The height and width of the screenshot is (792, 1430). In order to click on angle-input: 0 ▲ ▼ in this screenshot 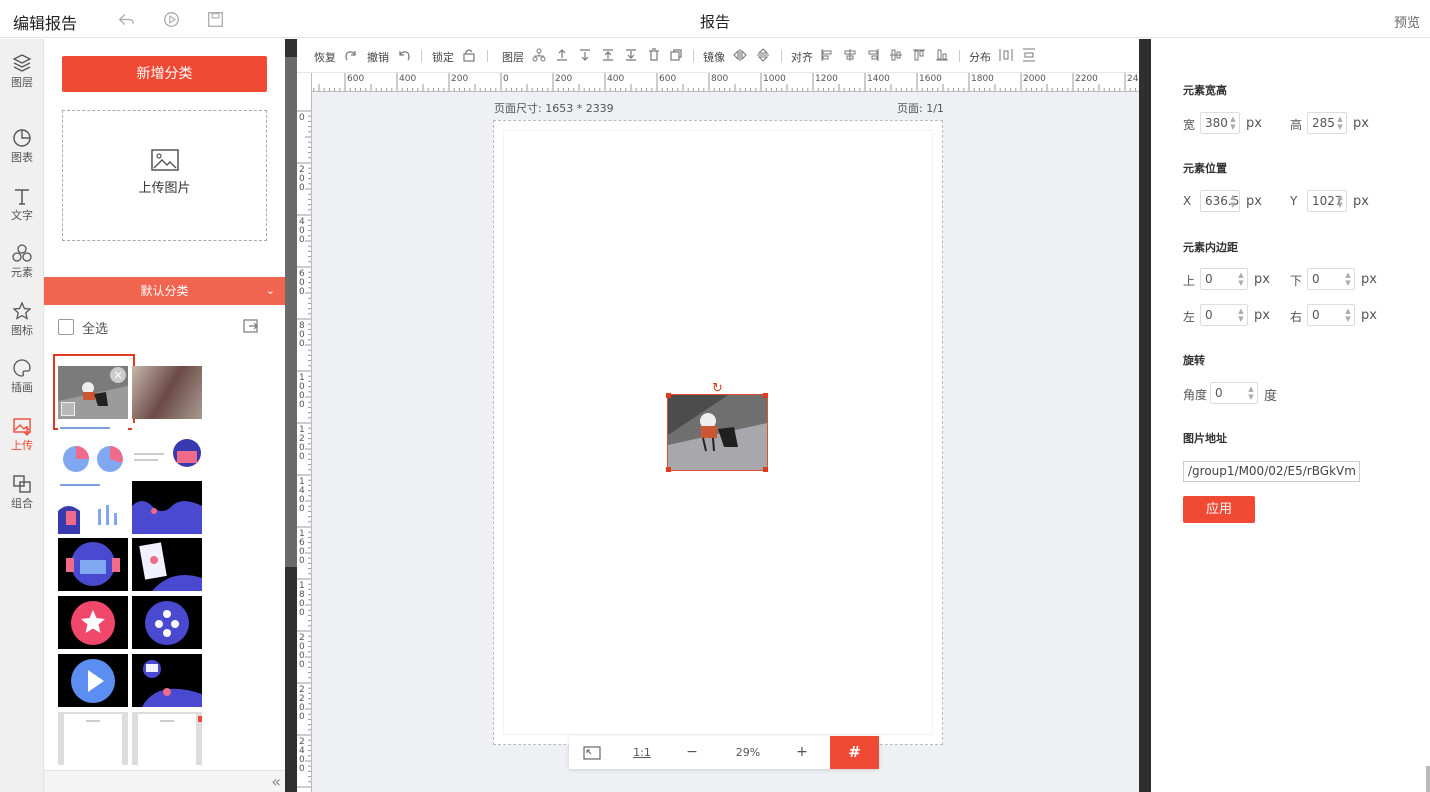, I will do `click(1234, 393)`.